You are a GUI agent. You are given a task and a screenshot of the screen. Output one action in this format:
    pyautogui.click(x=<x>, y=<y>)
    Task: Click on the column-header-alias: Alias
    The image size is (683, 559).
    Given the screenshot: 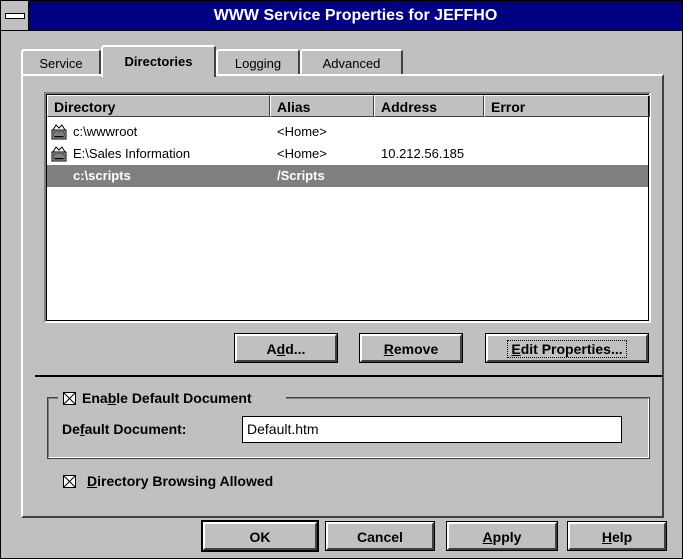 What is the action you would take?
    pyautogui.click(x=322, y=106)
    